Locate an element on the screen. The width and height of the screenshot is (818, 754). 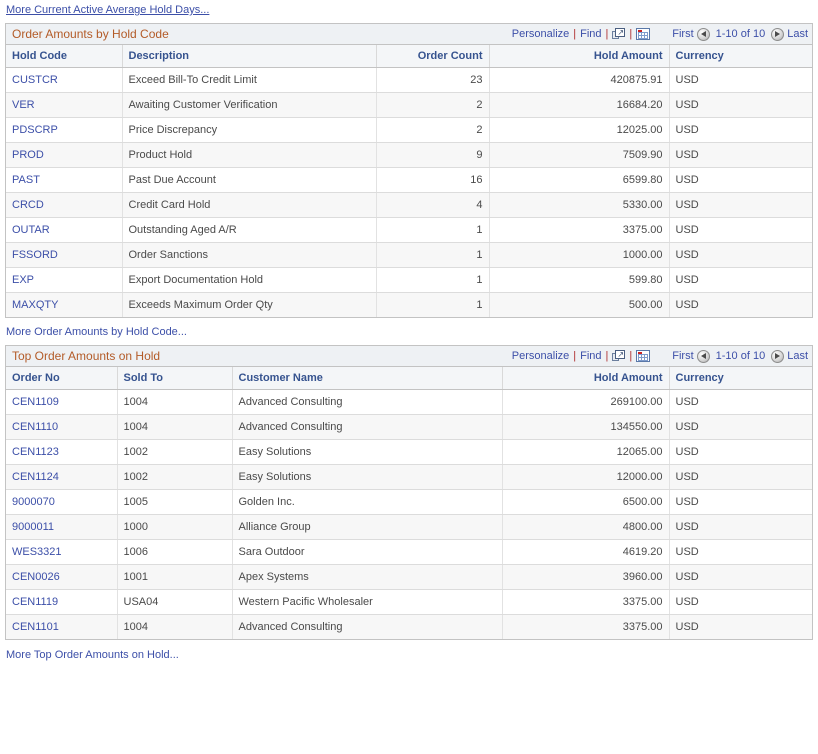
order-no-link: CEN1119 is located at coordinates (35, 602).